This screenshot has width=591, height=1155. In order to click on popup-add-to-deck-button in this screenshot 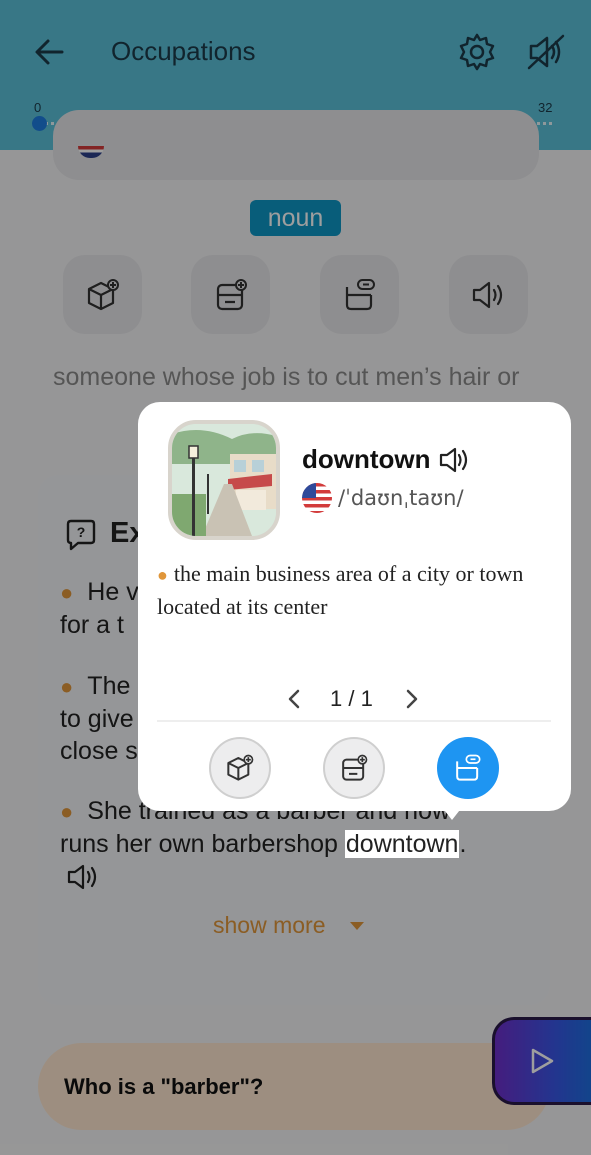, I will do `click(240, 768)`.